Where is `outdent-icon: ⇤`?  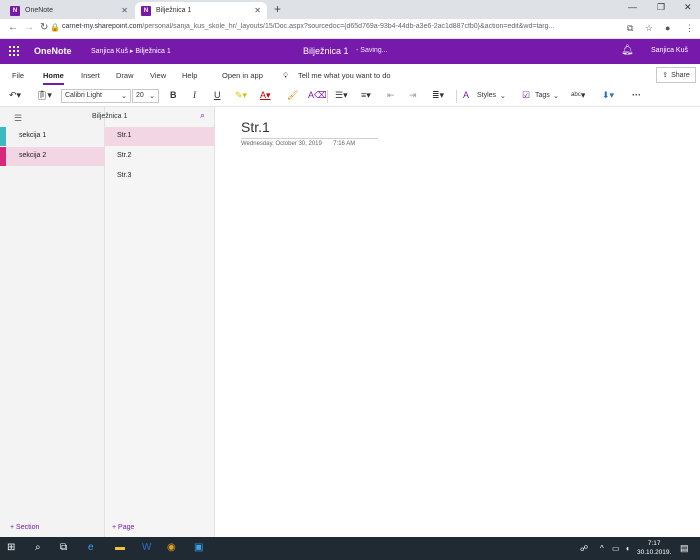 outdent-icon: ⇤ is located at coordinates (391, 95).